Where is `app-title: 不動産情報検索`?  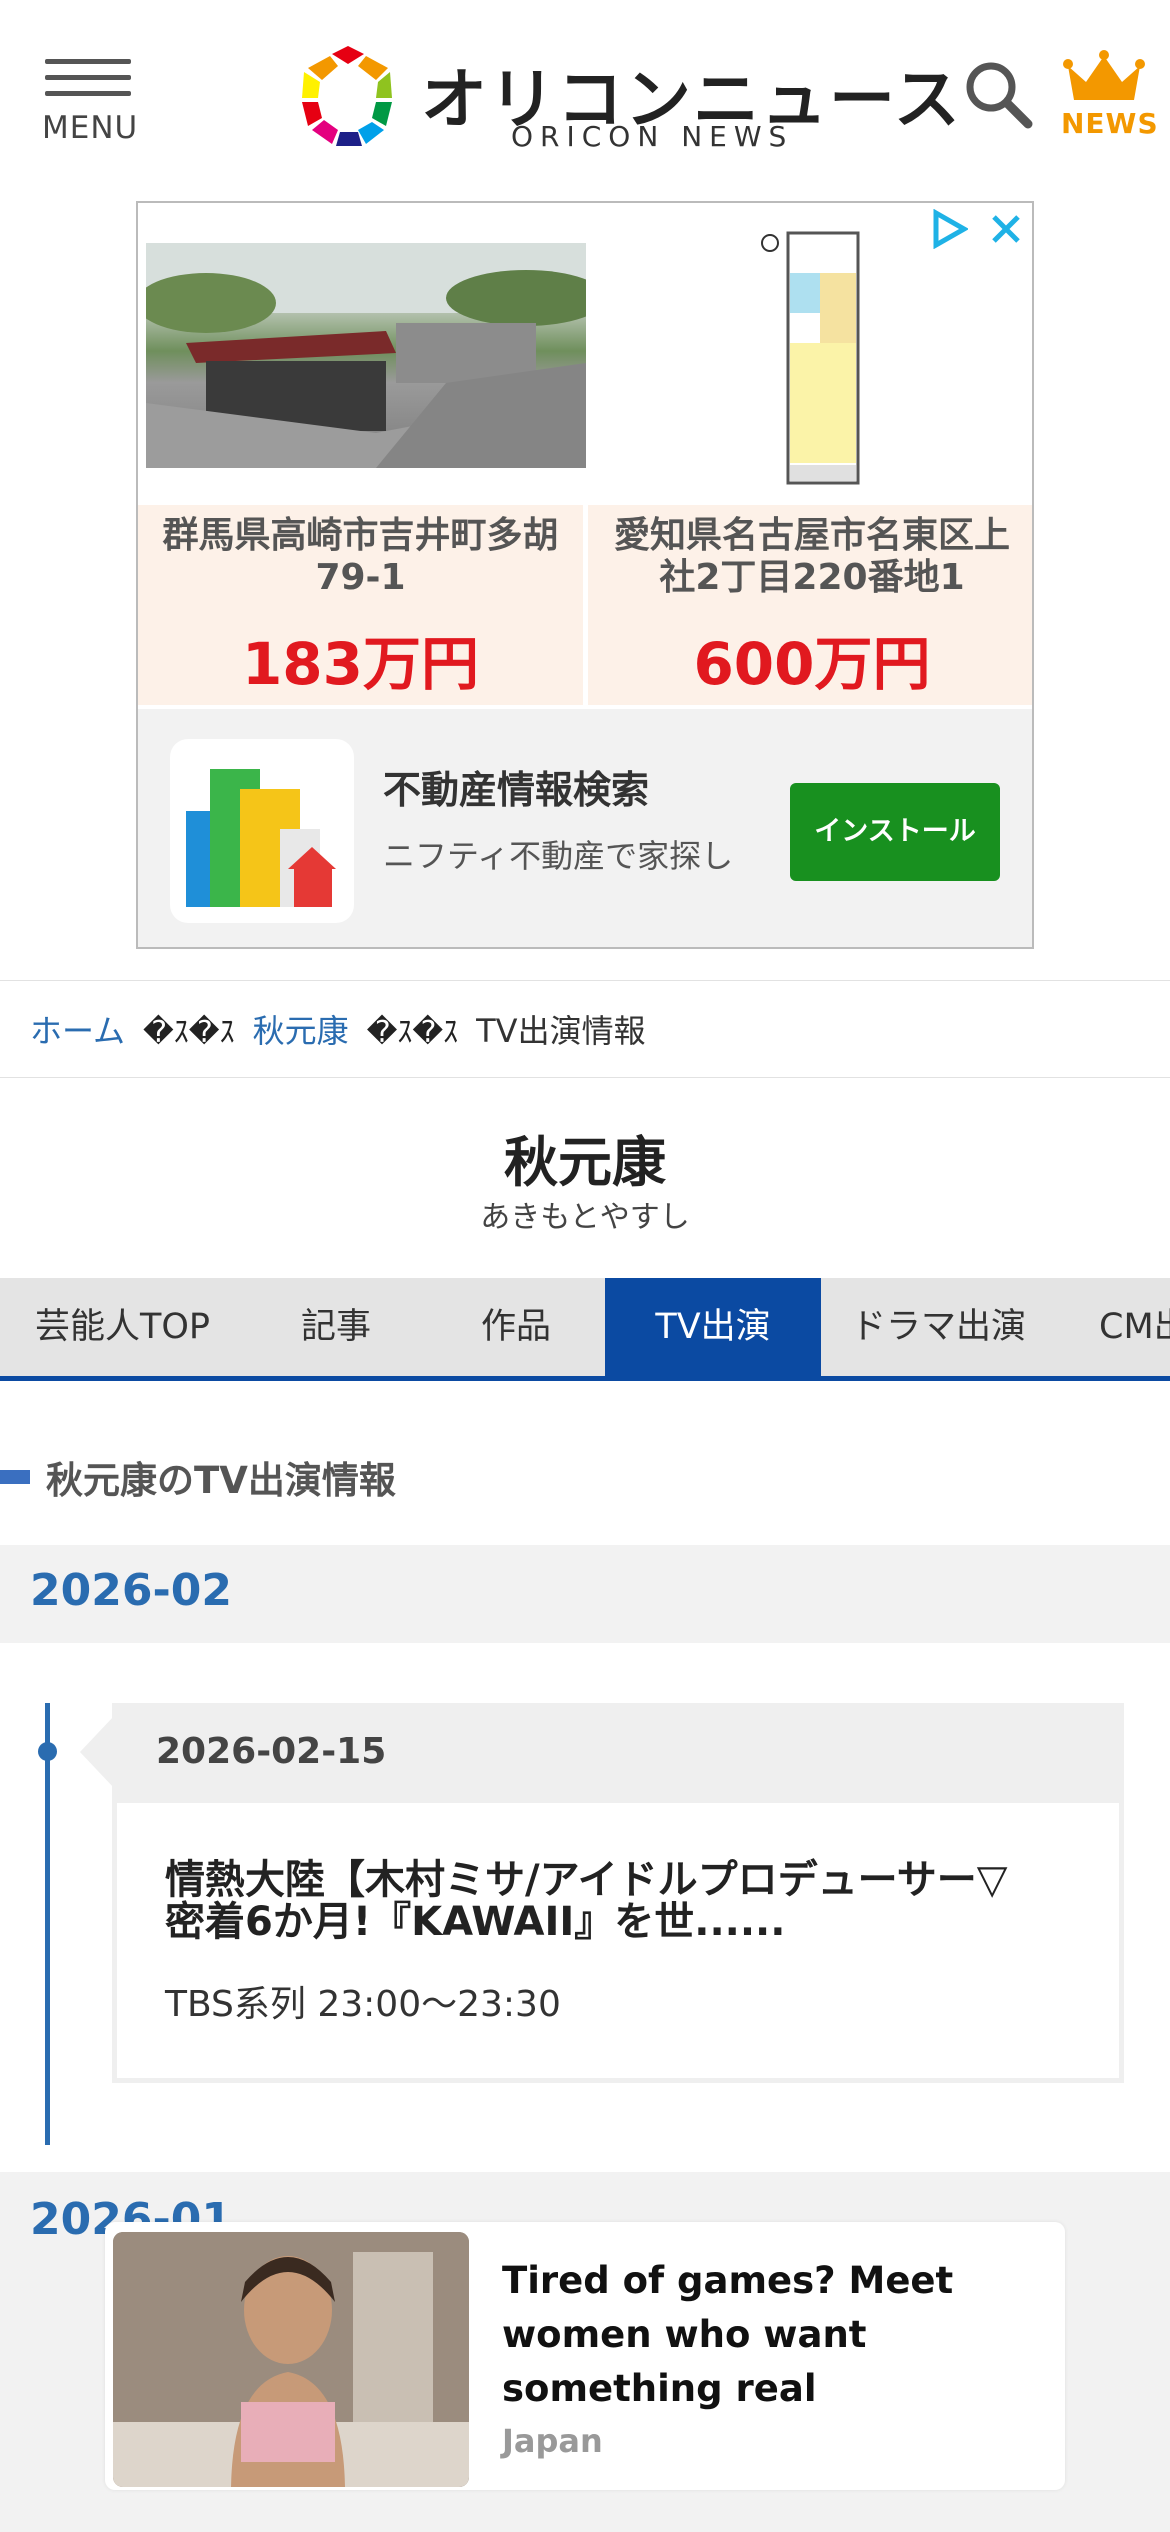 app-title: 不動産情報検索 is located at coordinates (516, 790).